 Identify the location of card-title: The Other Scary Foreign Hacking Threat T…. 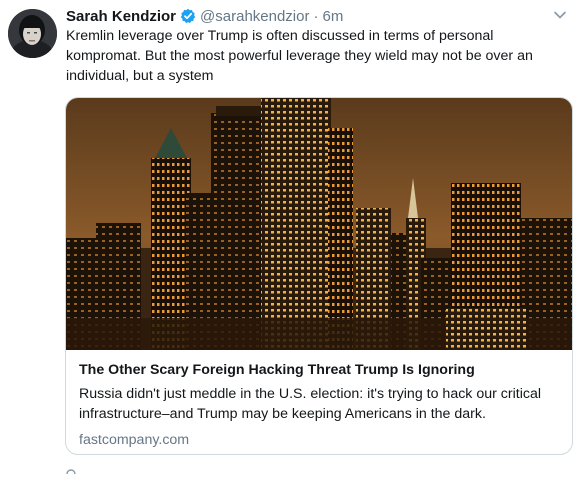
(319, 370).